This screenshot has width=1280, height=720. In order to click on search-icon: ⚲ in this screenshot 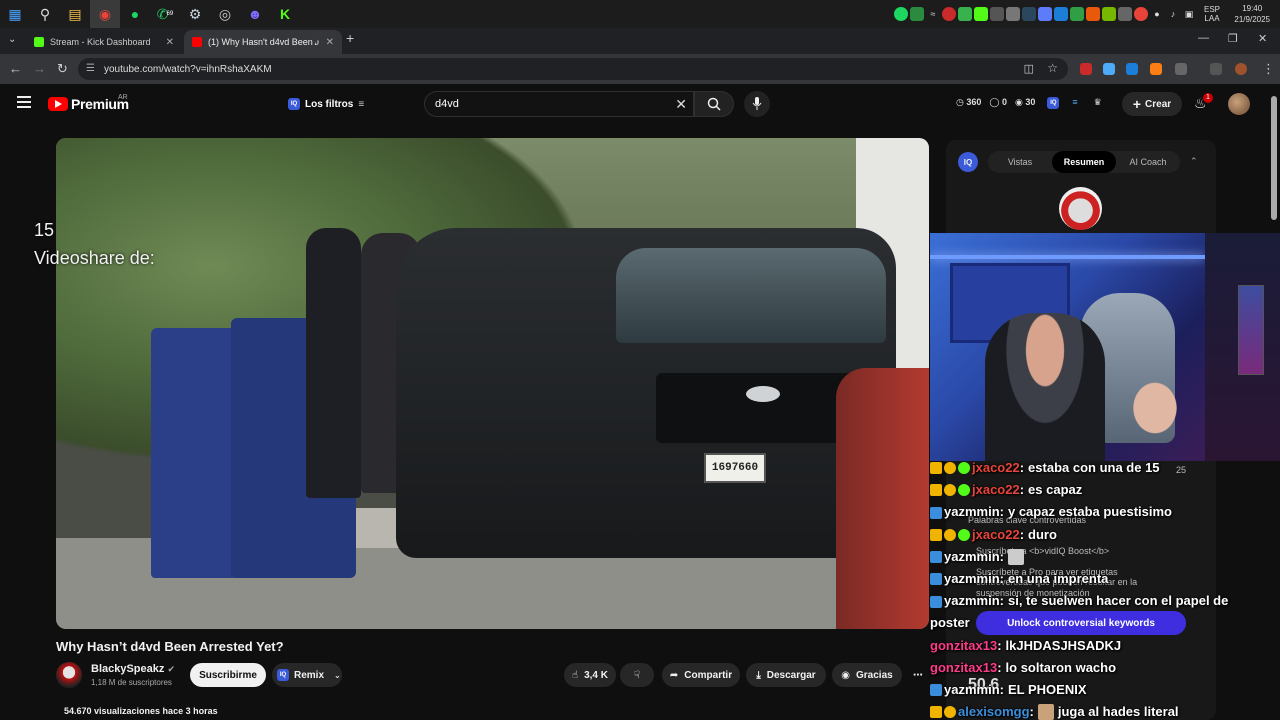, I will do `click(45, 14)`.